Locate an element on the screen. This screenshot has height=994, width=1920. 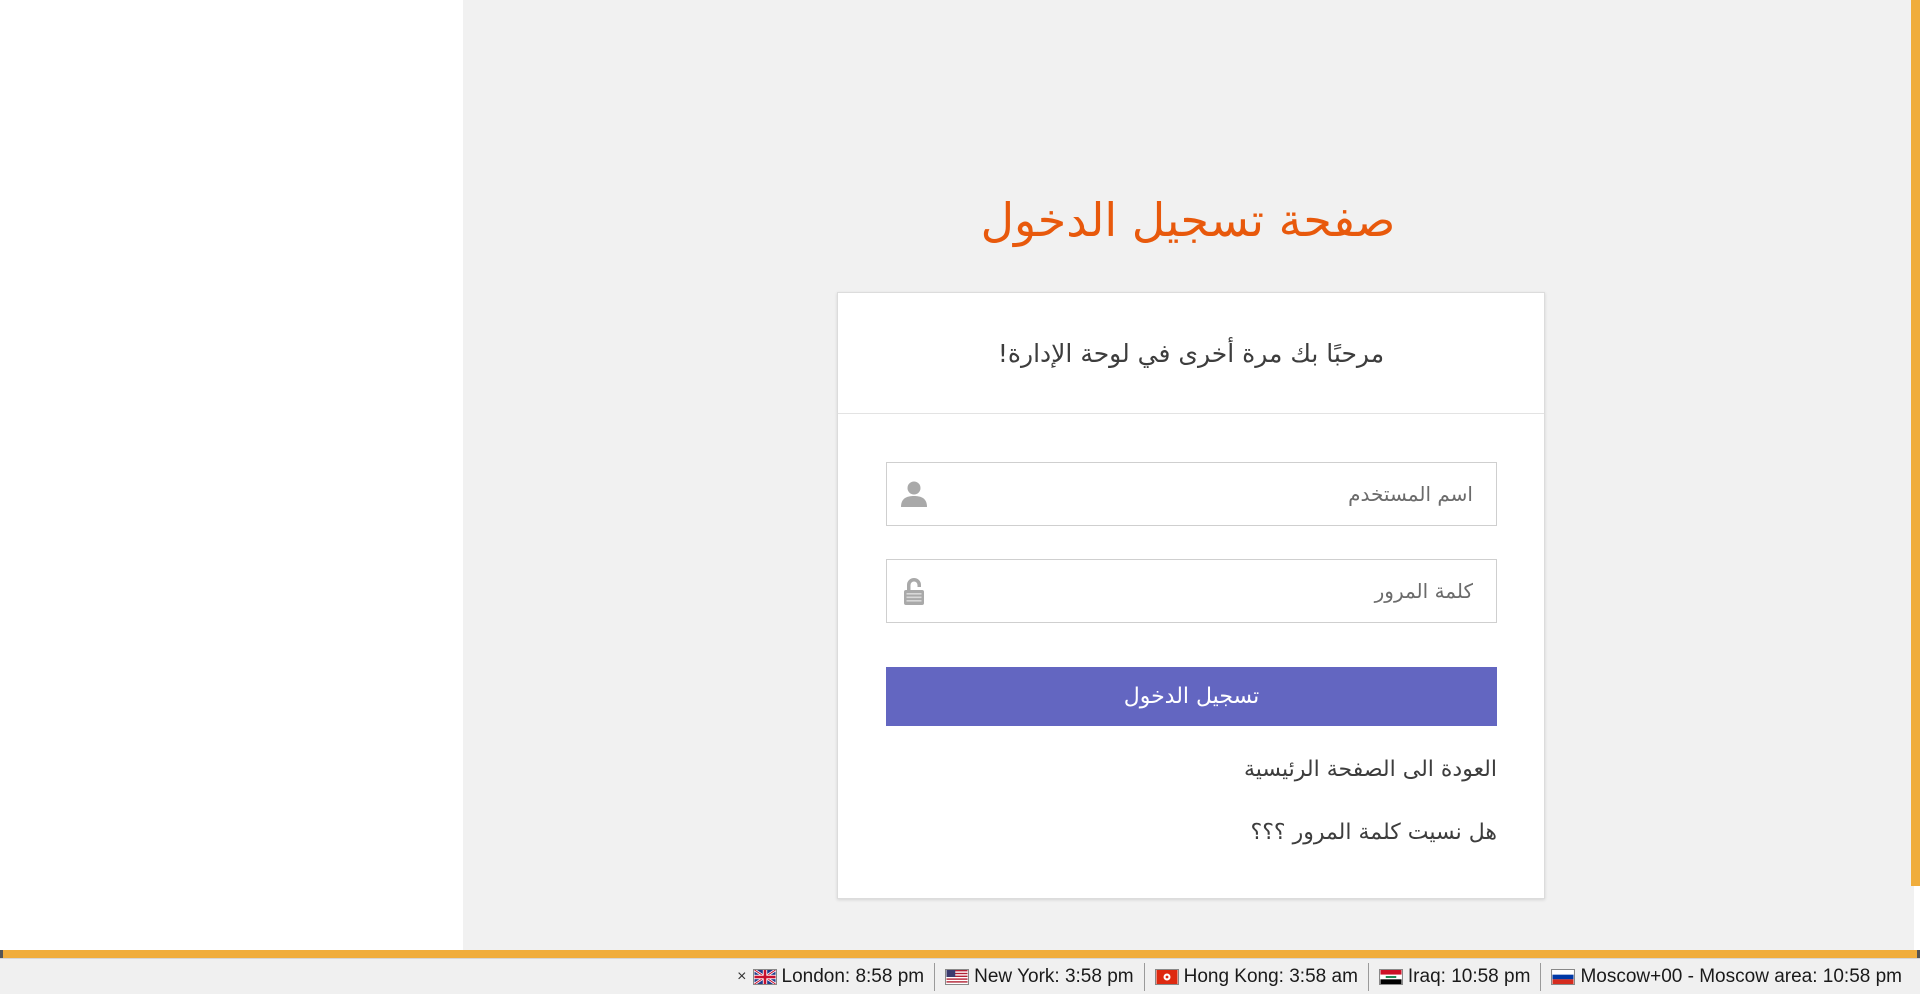
clock-item-new-york: New York: 3:58 pm is located at coordinates (1038, 976).